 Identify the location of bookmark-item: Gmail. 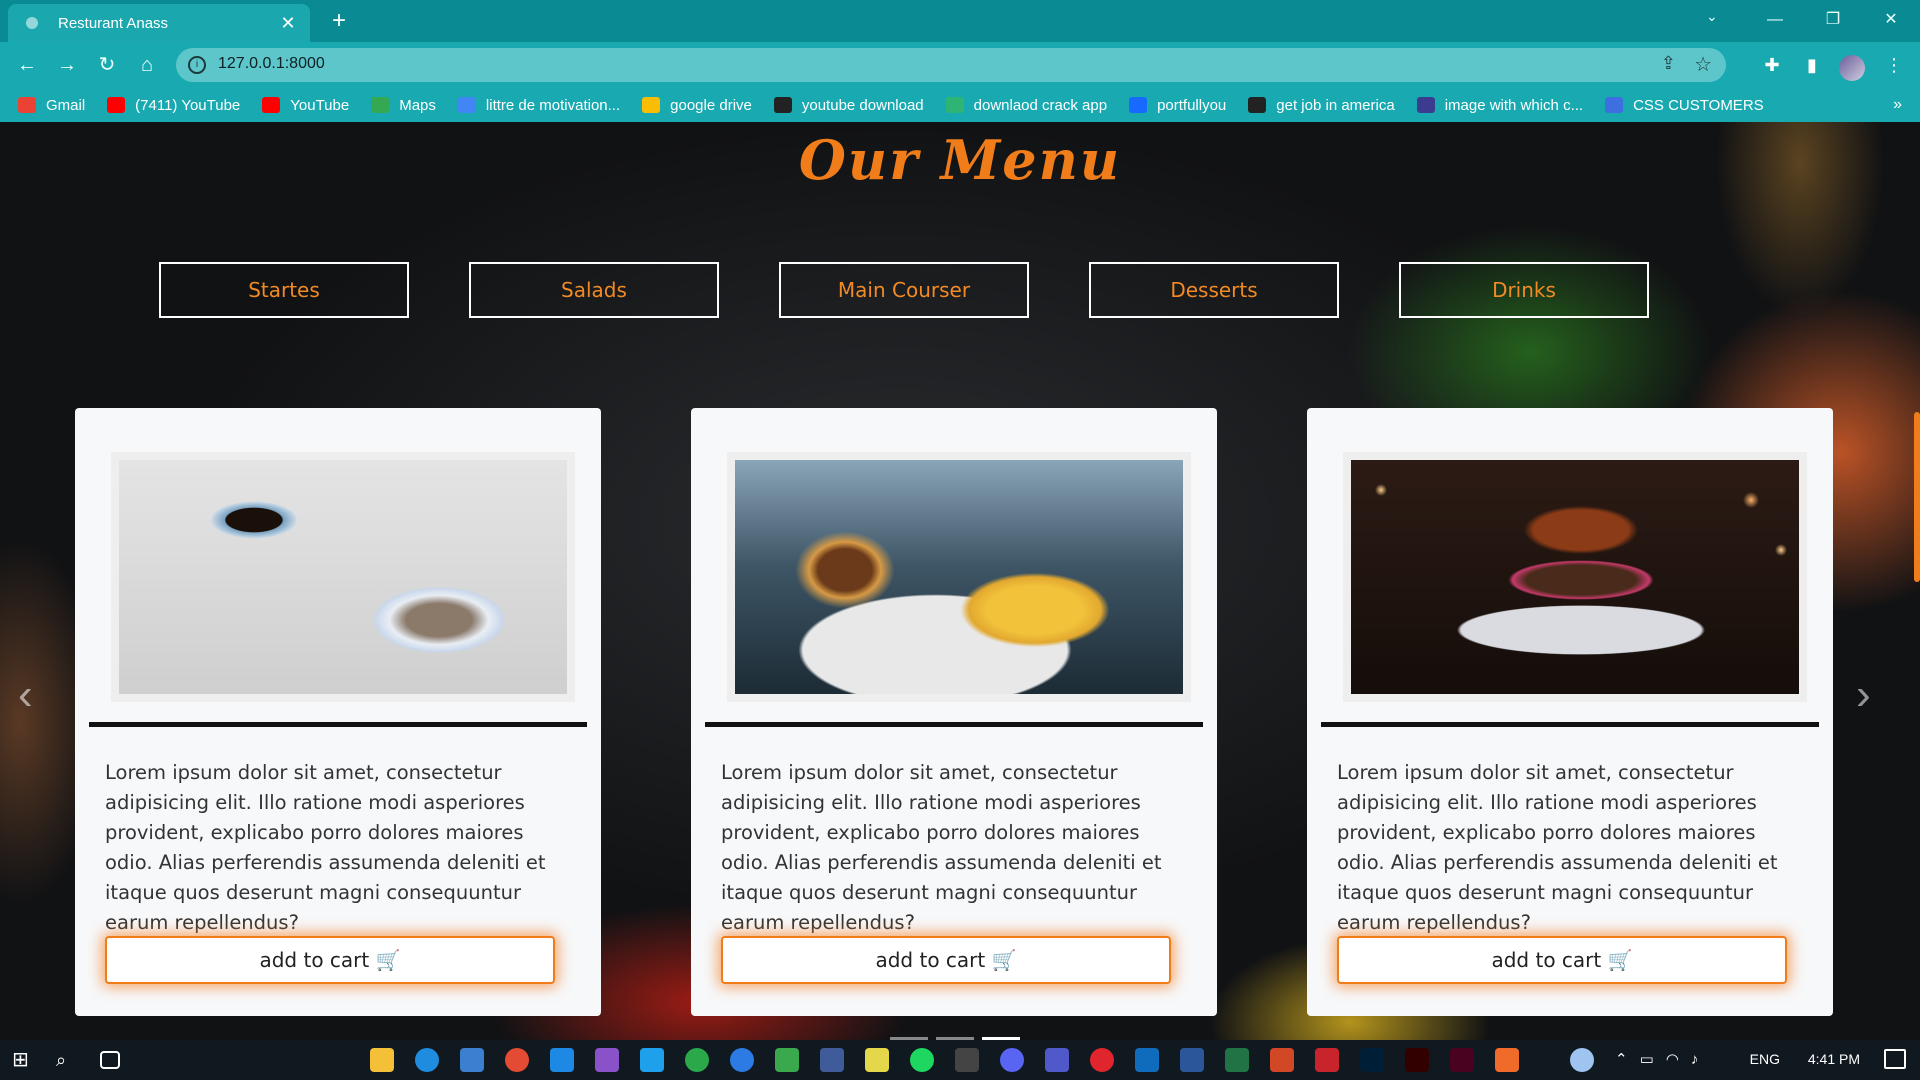
(51, 105).